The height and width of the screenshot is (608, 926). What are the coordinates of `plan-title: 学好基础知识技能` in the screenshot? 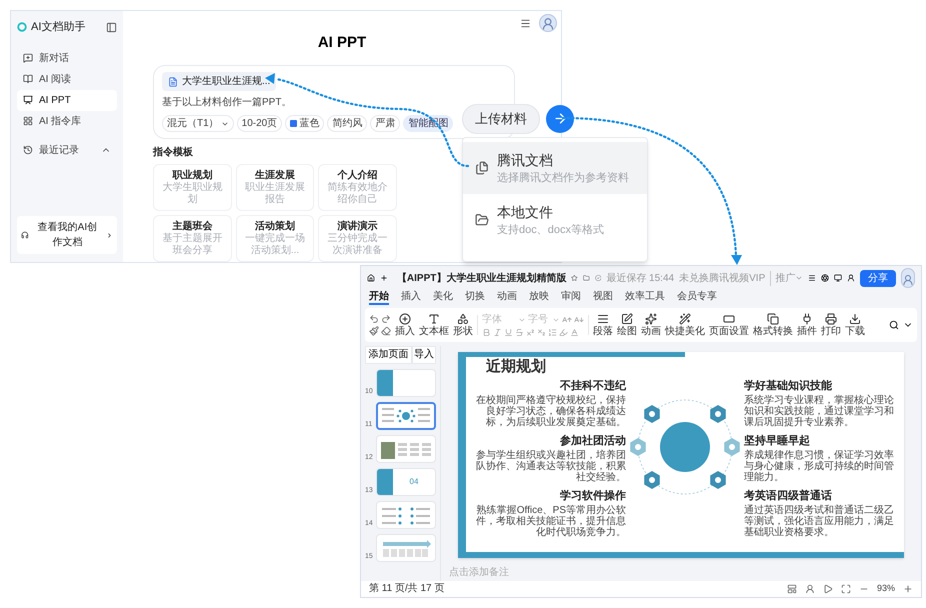 It's located at (788, 385).